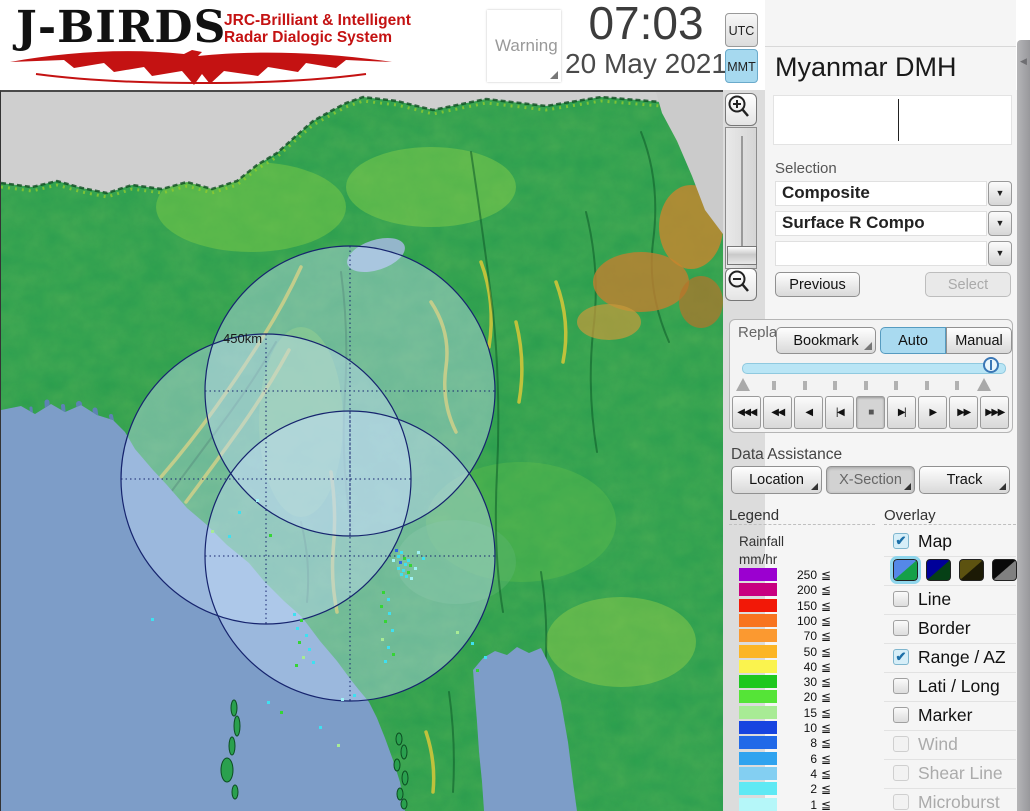 The height and width of the screenshot is (811, 1030). I want to click on overlay-item-label: Lati / Long, so click(959, 686).